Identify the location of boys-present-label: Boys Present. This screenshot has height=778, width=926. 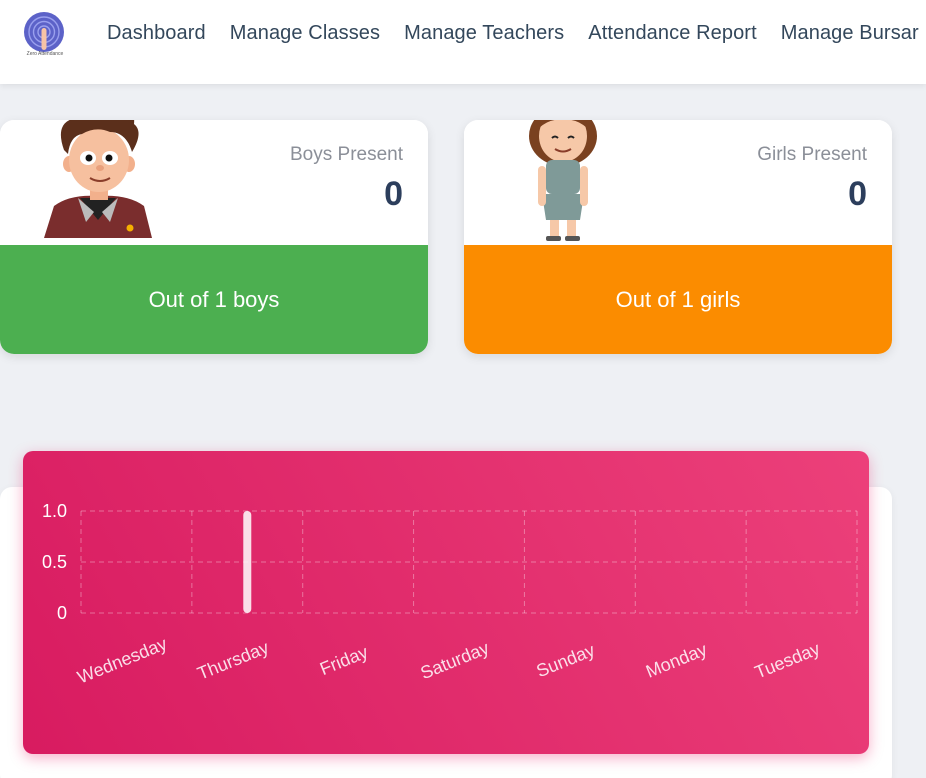
(346, 154).